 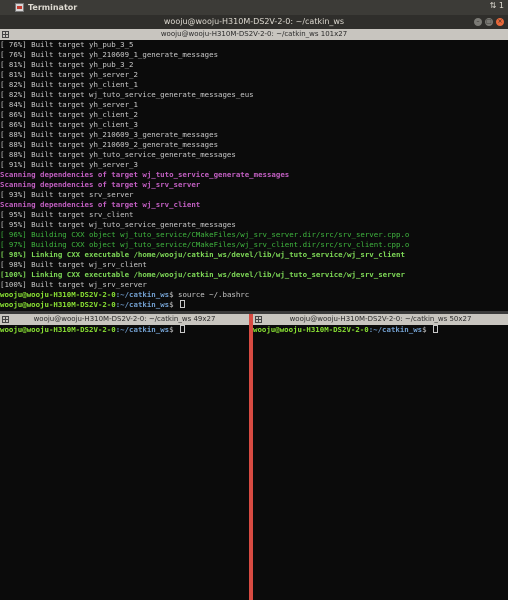 I want to click on output-line: [ 93%] Built target srv_server, so click(x=67, y=194).